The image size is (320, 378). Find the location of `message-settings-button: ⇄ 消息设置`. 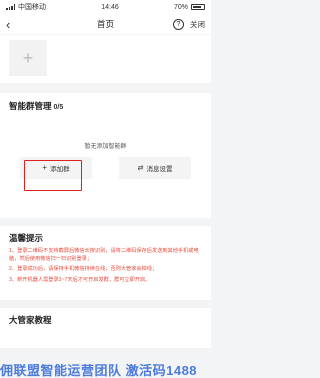

message-settings-button: ⇄ 消息设置 is located at coordinates (155, 168).